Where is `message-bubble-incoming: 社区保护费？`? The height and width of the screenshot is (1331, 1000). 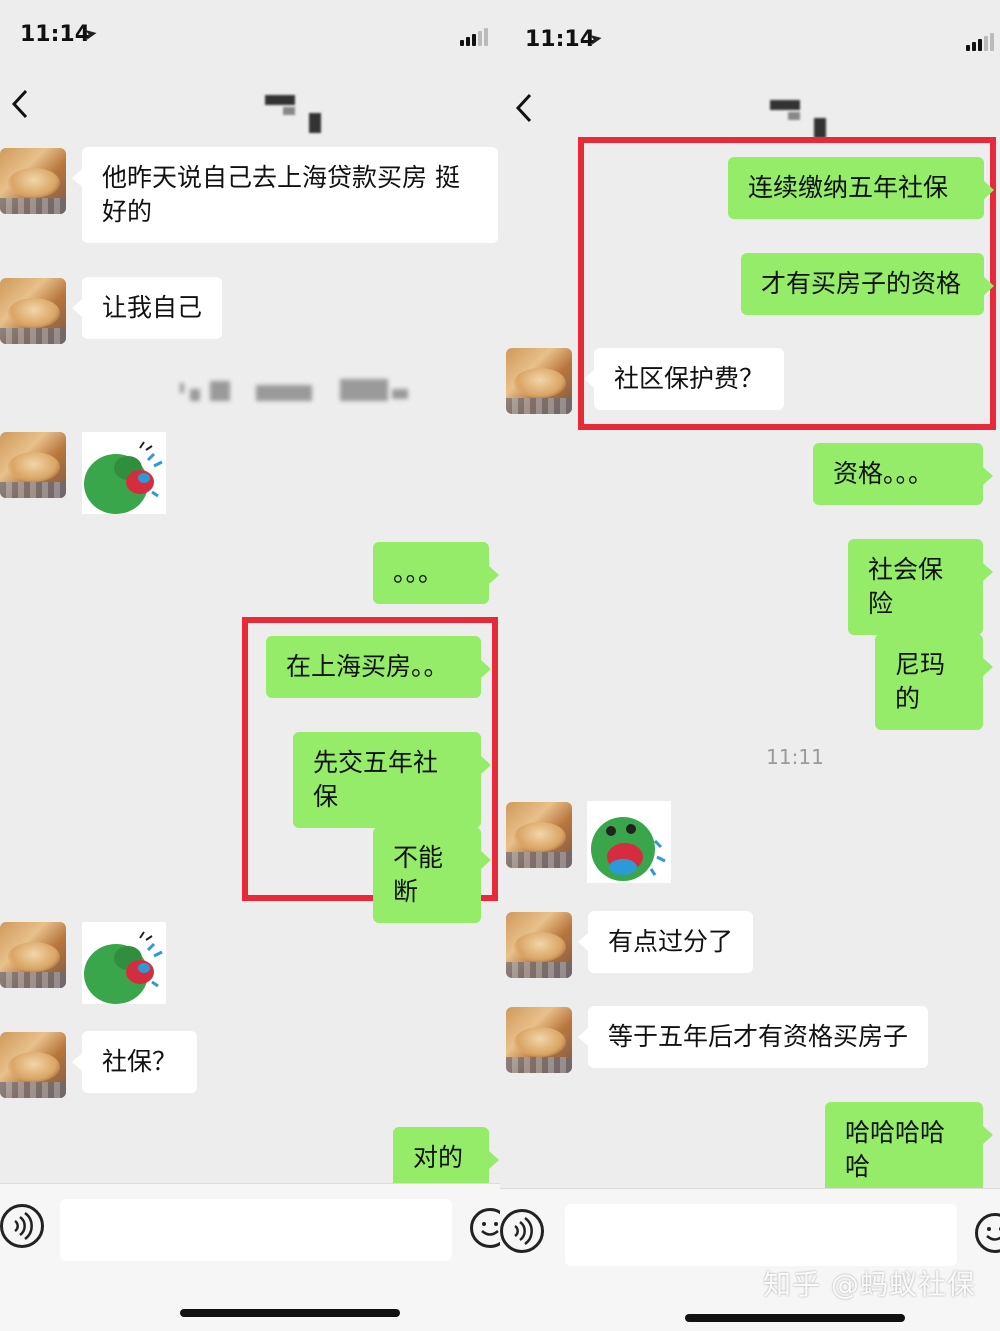
message-bubble-incoming: 社区保护费？ is located at coordinates (684, 379).